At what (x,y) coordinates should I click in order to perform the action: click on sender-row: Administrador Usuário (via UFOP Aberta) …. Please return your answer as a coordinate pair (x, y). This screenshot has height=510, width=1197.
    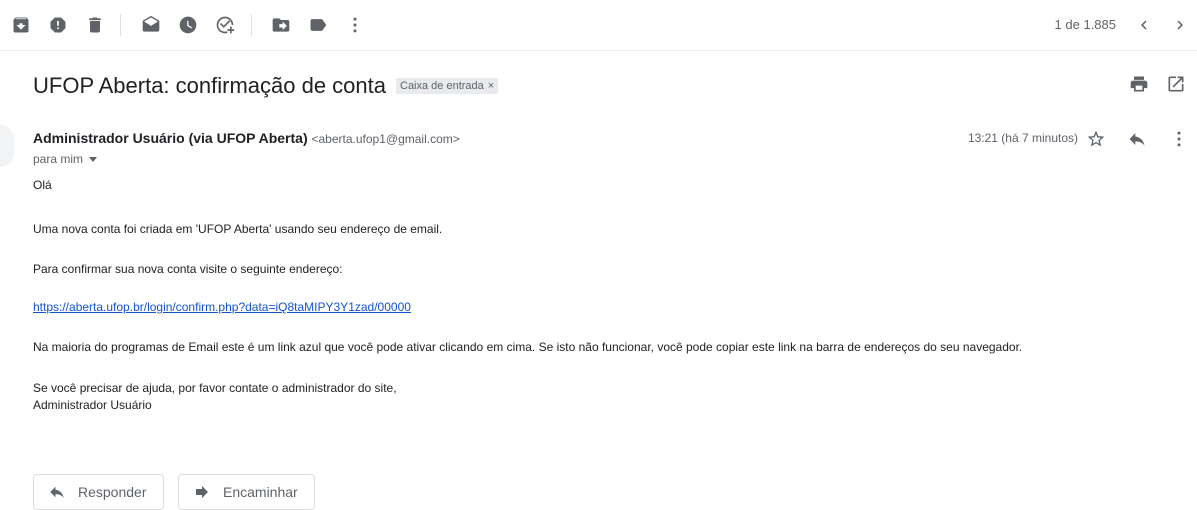
    Looking at the image, I should click on (246, 138).